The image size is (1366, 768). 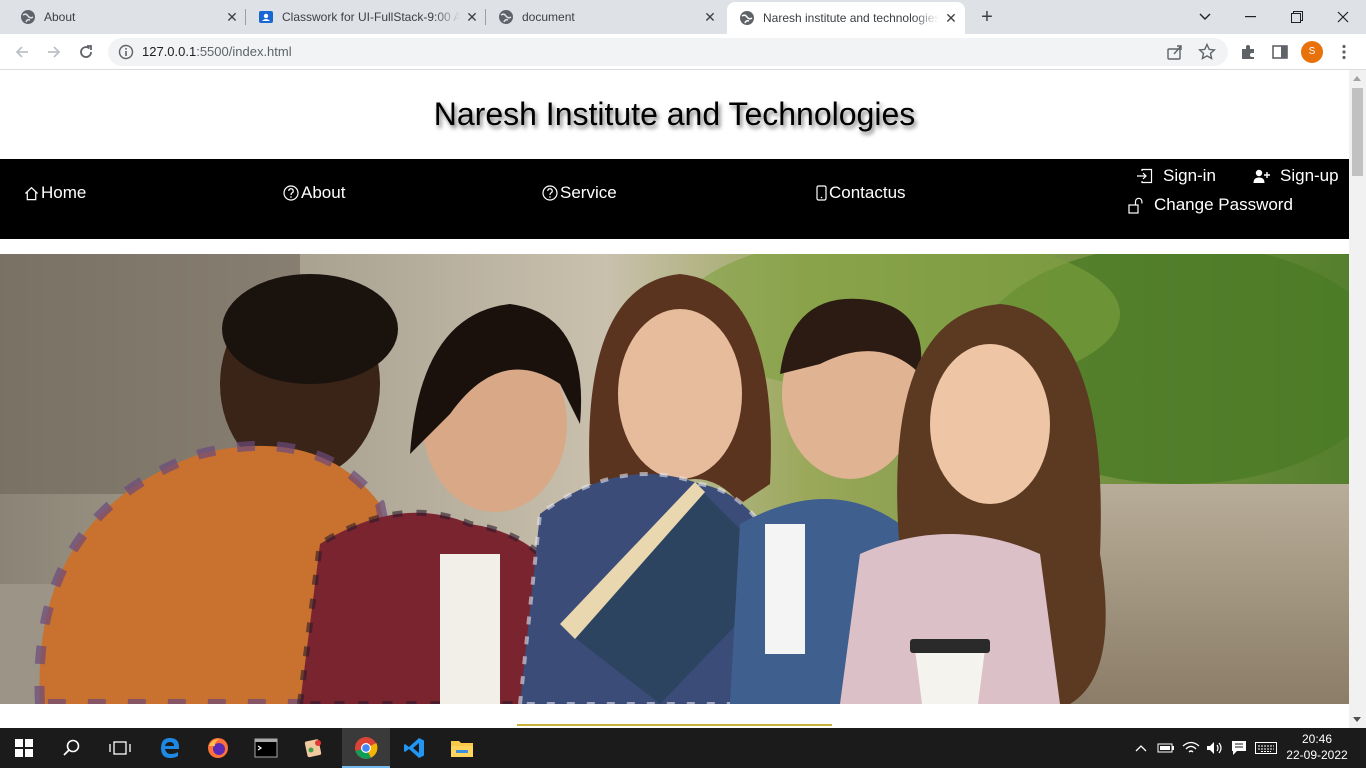 What do you see at coordinates (1309, 175) in the screenshot?
I see `signup-label: Sign-up` at bounding box center [1309, 175].